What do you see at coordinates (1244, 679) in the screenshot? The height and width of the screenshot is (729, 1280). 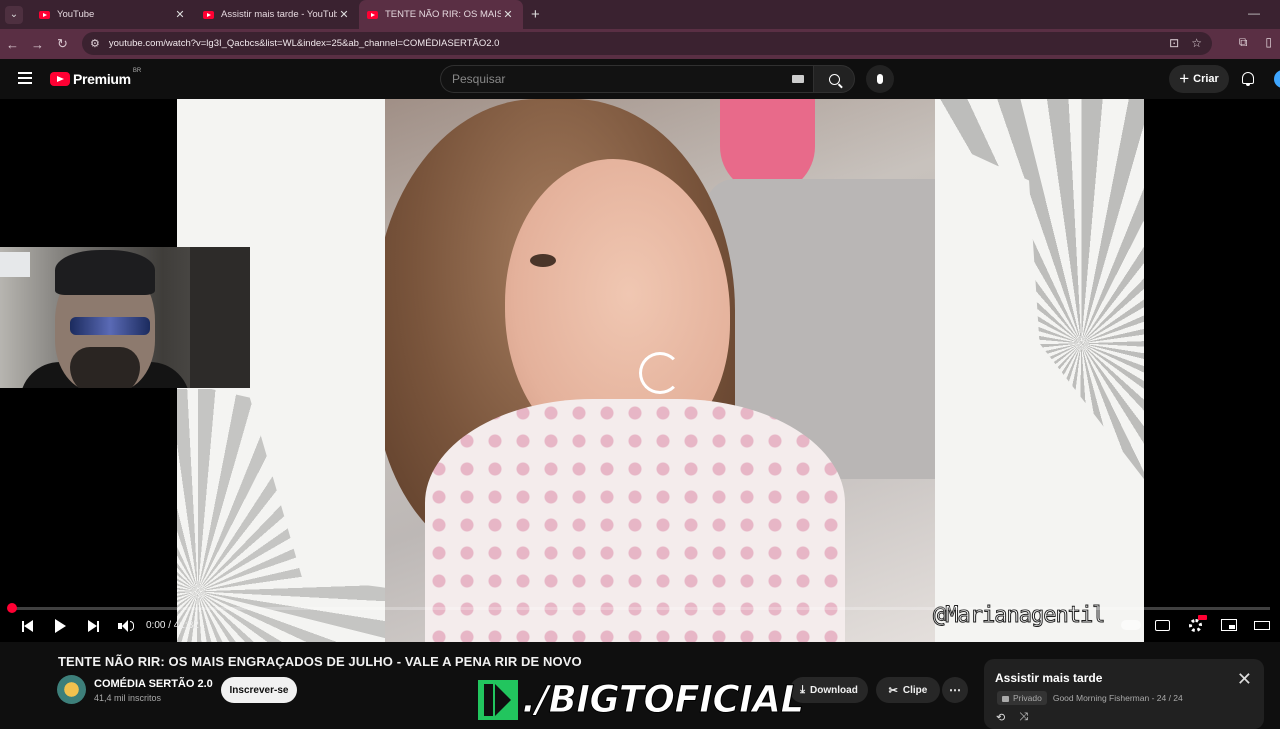 I see `close-icon: ✕` at bounding box center [1244, 679].